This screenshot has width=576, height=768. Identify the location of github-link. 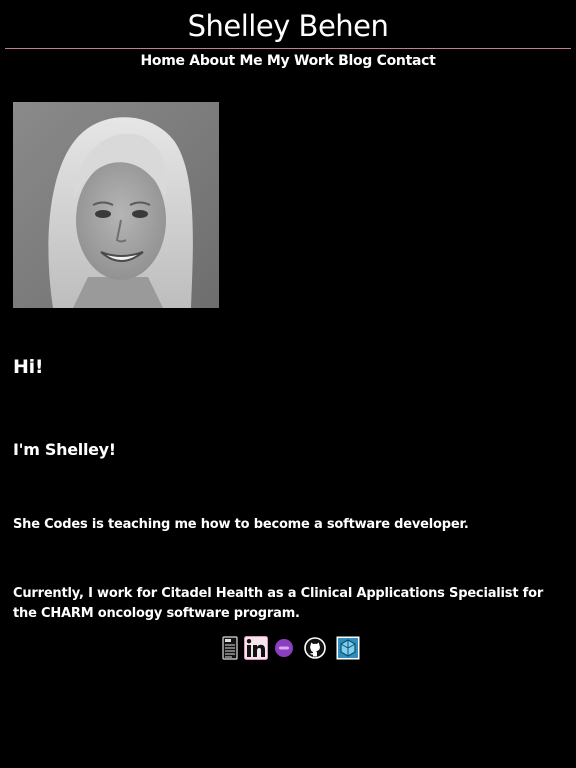
(315, 650).